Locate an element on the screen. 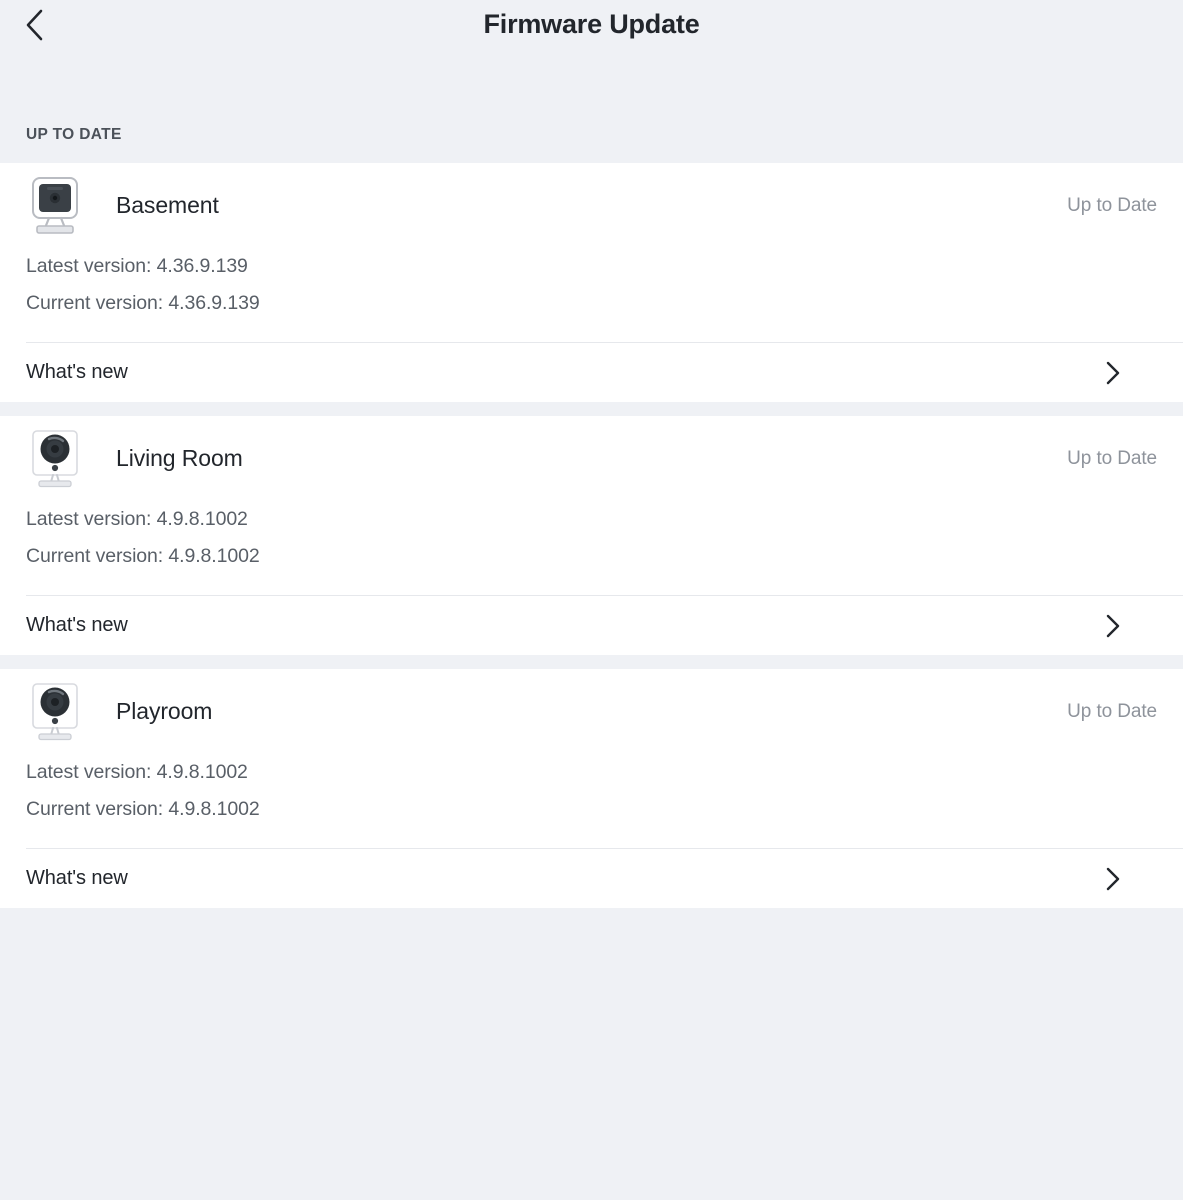  device-name: Playroom is located at coordinates (164, 711).